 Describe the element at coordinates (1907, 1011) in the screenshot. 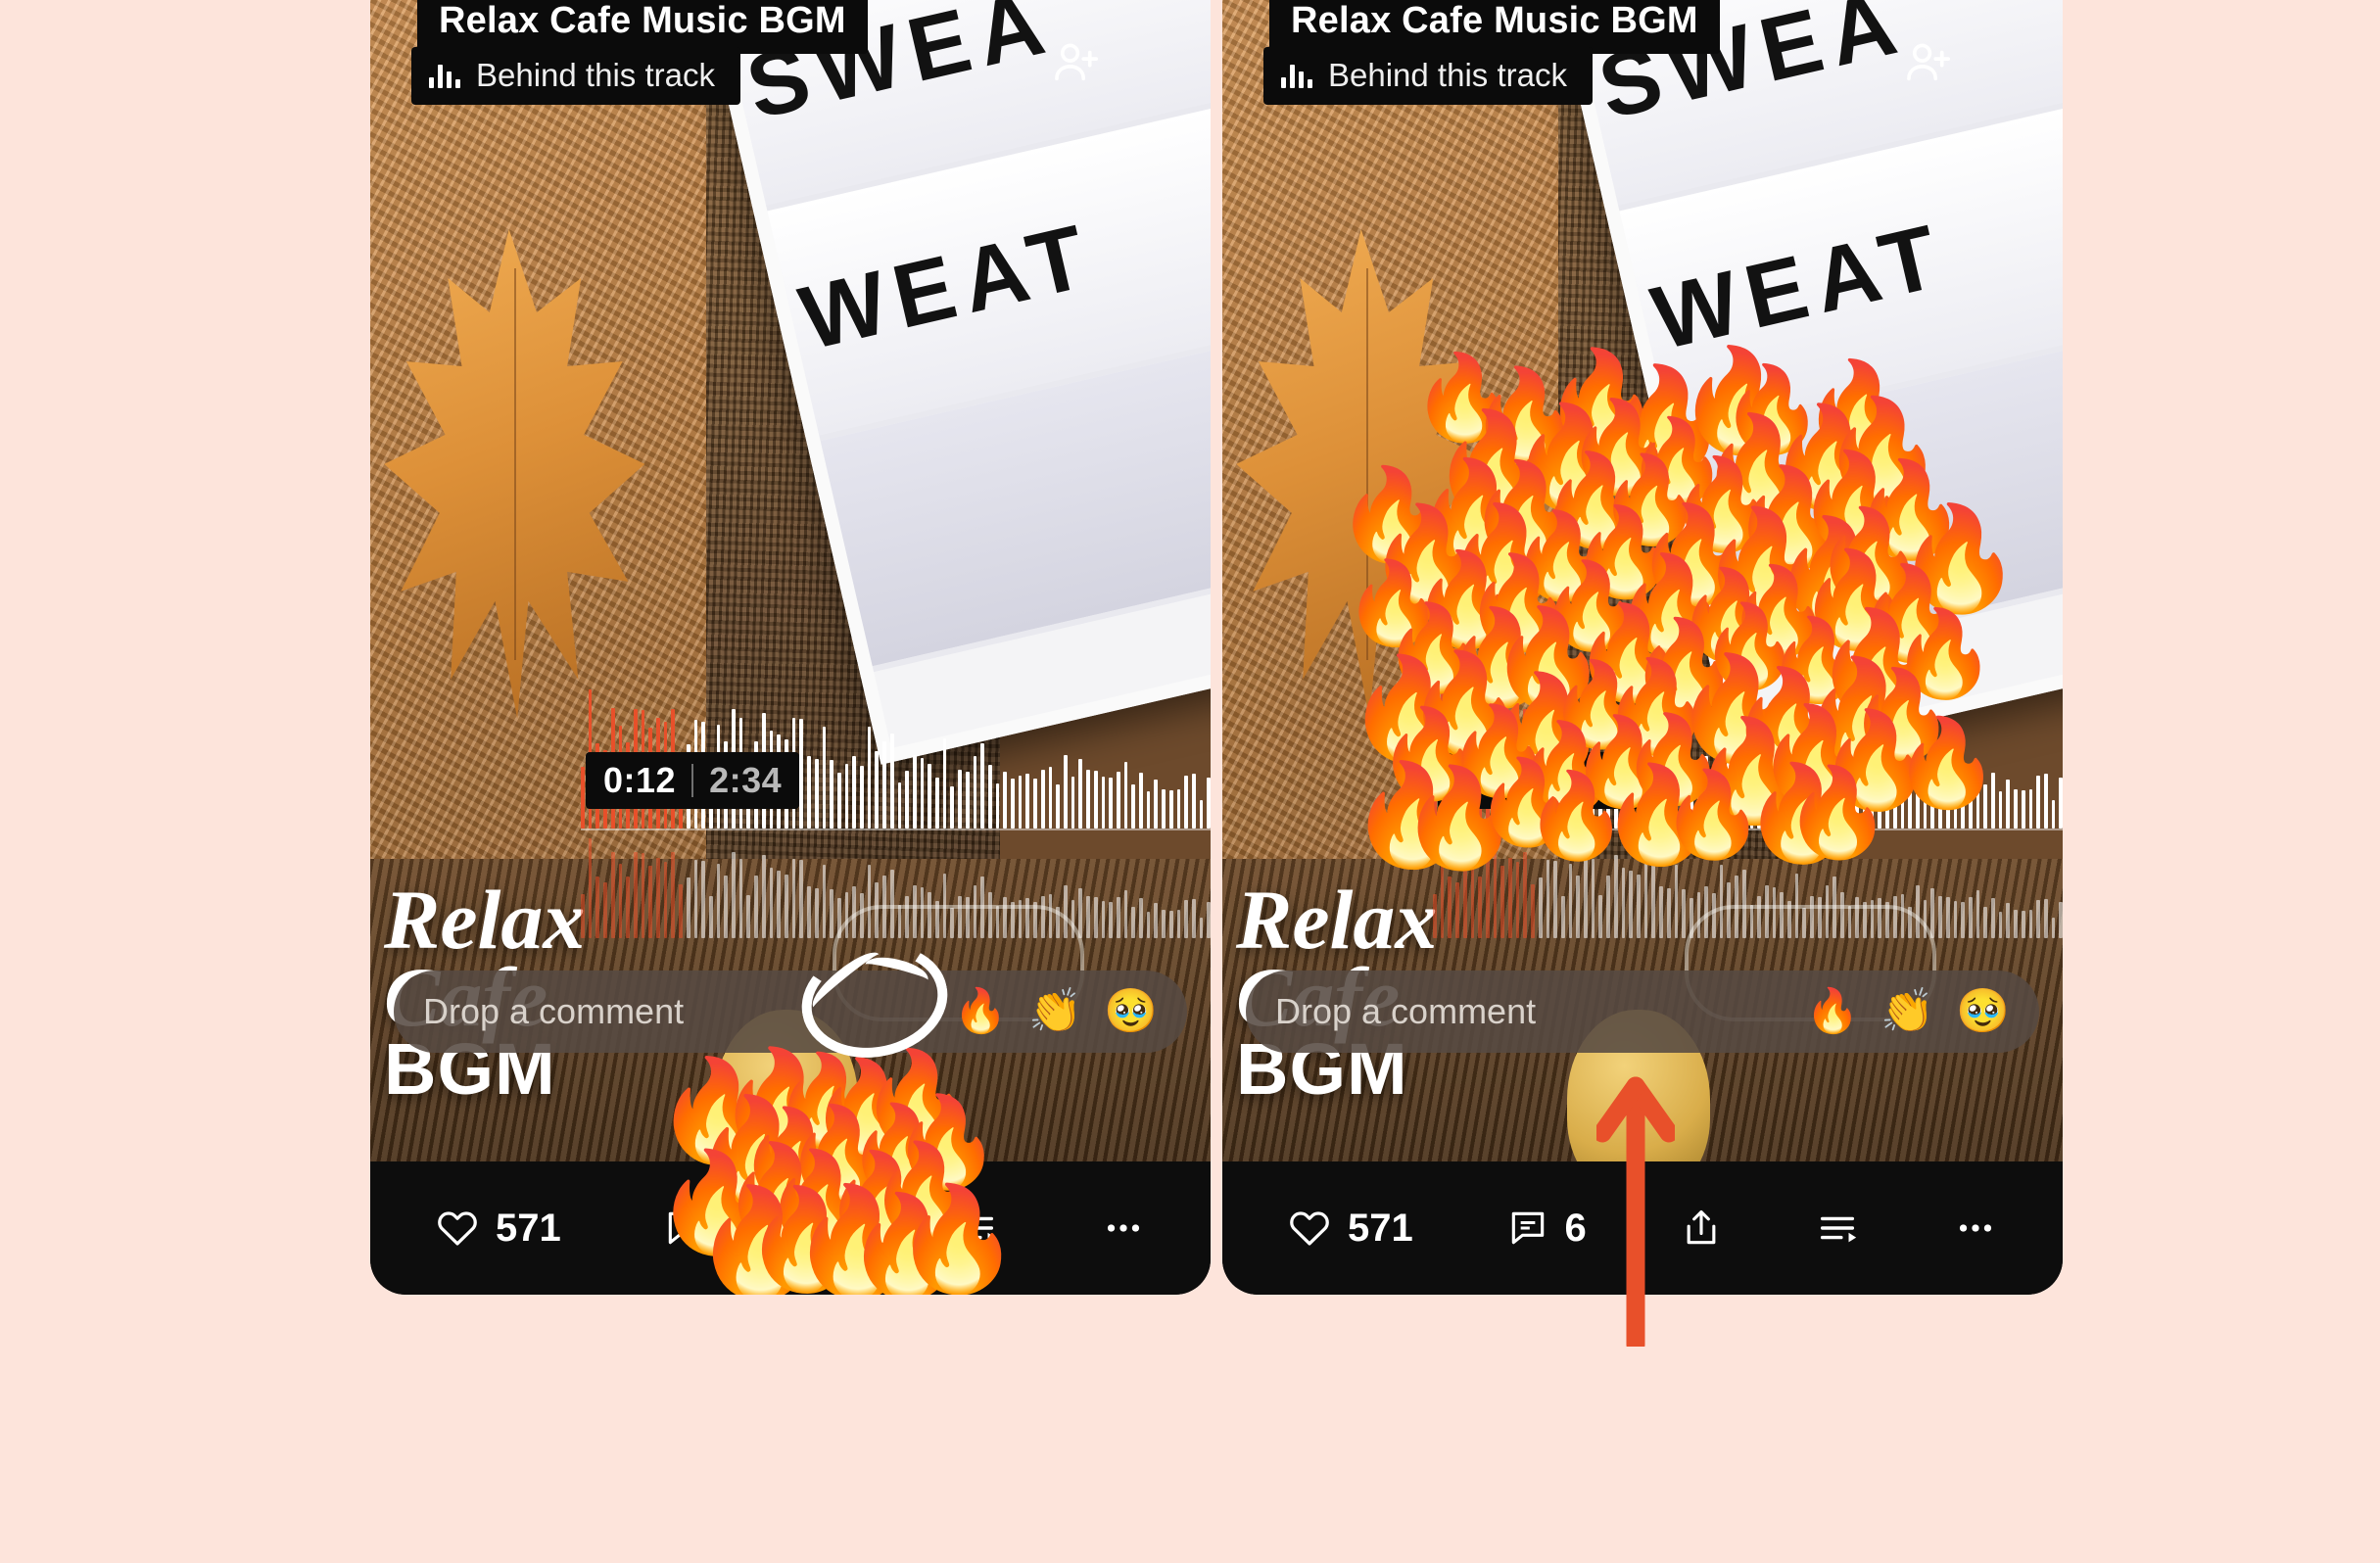

I see `clapping-hands-emoji-reaction-button-after: 👏` at that location.